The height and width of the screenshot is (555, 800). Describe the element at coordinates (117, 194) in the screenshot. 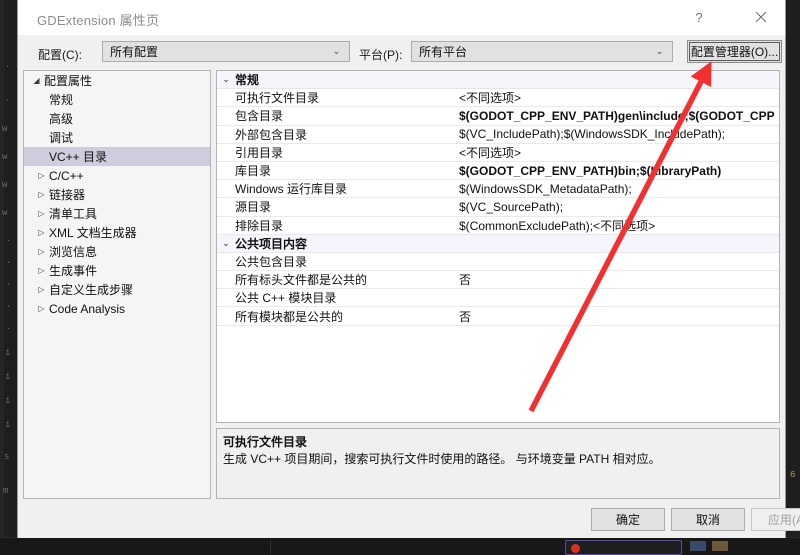

I see `tree-item: 链接器` at that location.